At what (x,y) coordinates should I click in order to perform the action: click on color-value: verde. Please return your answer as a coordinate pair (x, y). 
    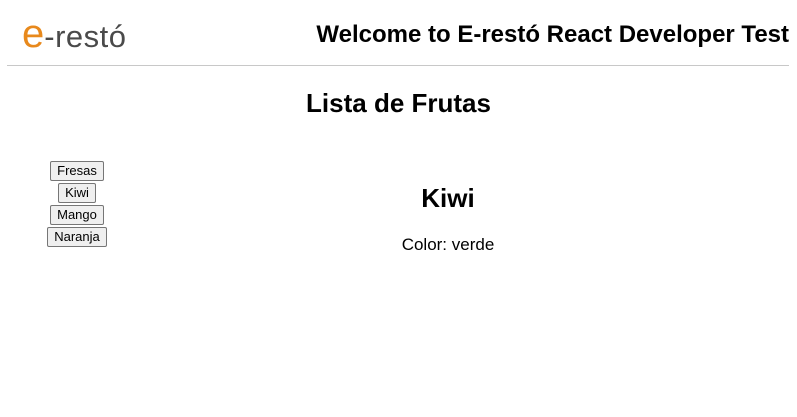
    Looking at the image, I should click on (473, 244).